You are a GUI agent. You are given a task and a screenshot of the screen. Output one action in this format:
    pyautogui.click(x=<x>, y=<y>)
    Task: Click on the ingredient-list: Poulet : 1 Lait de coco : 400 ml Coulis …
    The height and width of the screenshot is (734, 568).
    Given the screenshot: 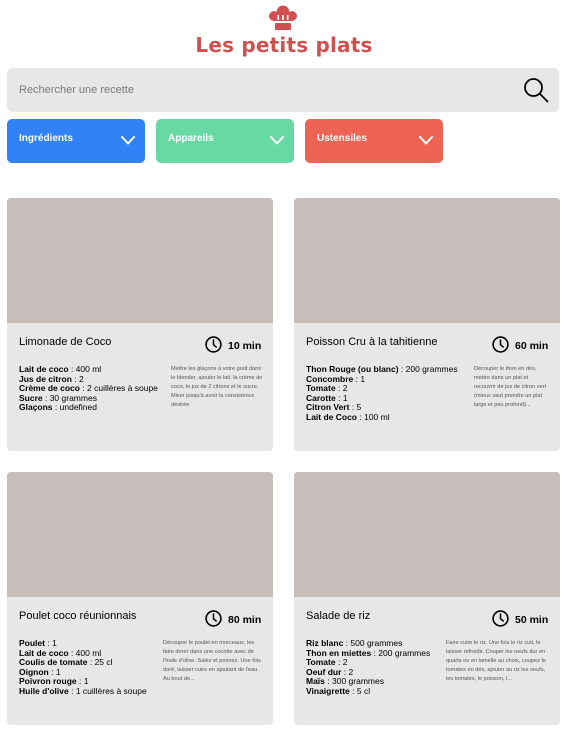 What is the action you would take?
    pyautogui.click(x=94, y=667)
    